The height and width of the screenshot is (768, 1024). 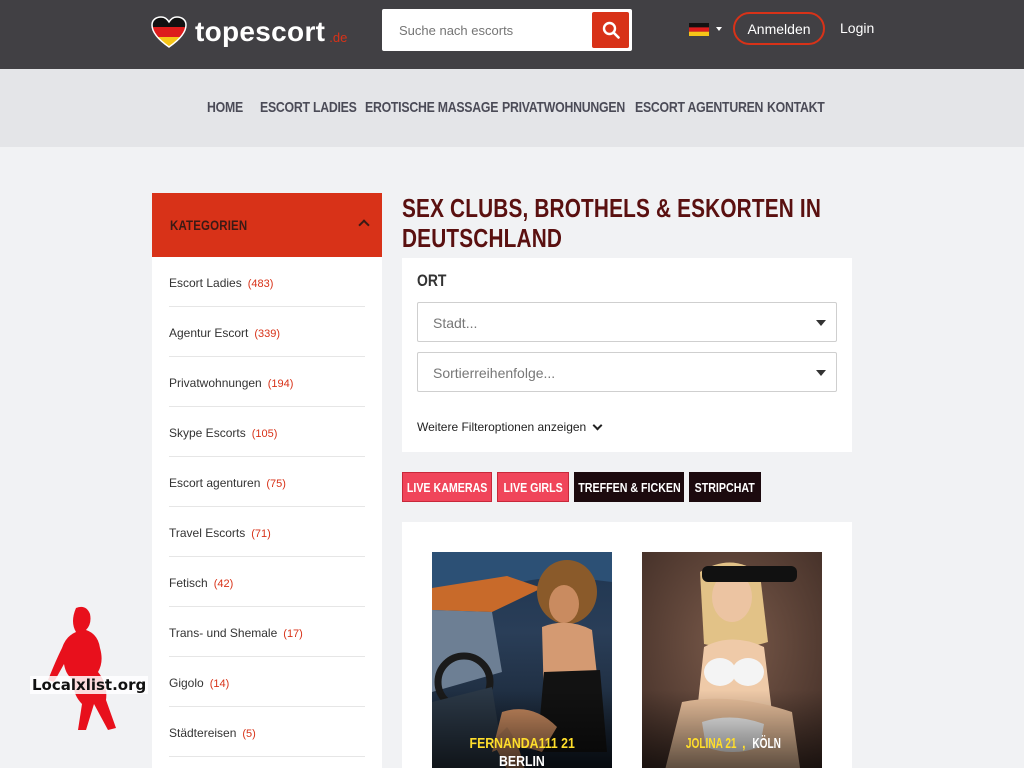 I want to click on profile-city: KÖLN, so click(x=766, y=743).